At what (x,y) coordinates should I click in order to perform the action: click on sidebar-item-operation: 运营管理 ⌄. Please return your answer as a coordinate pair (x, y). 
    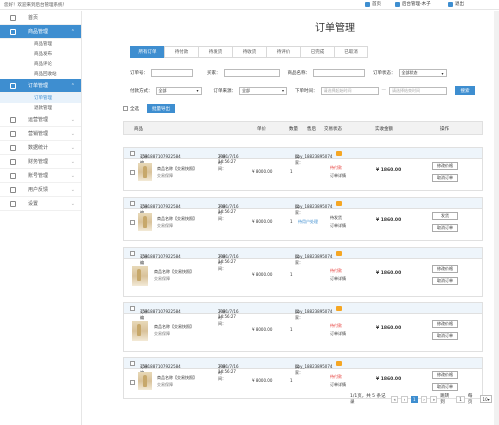
    Looking at the image, I should click on (40, 120).